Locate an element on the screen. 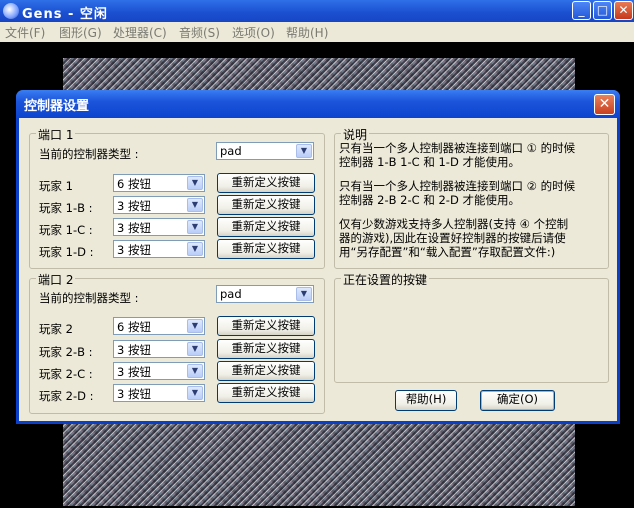  port2-type-value: pad is located at coordinates (231, 294).